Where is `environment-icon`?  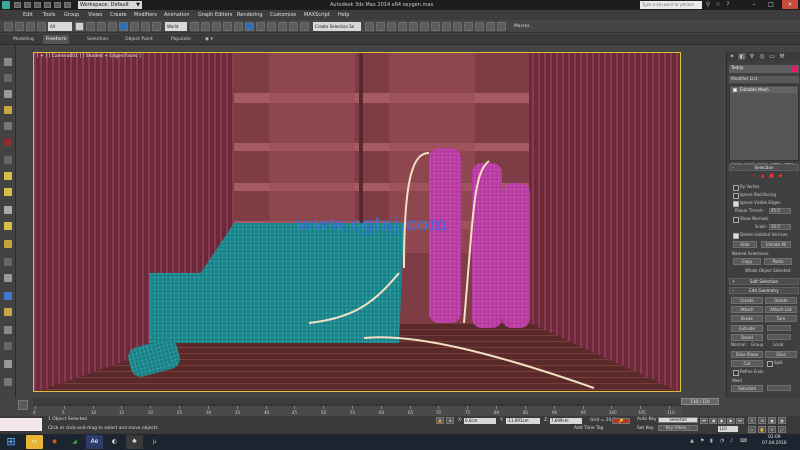
environment-icon is located at coordinates (457, 26).